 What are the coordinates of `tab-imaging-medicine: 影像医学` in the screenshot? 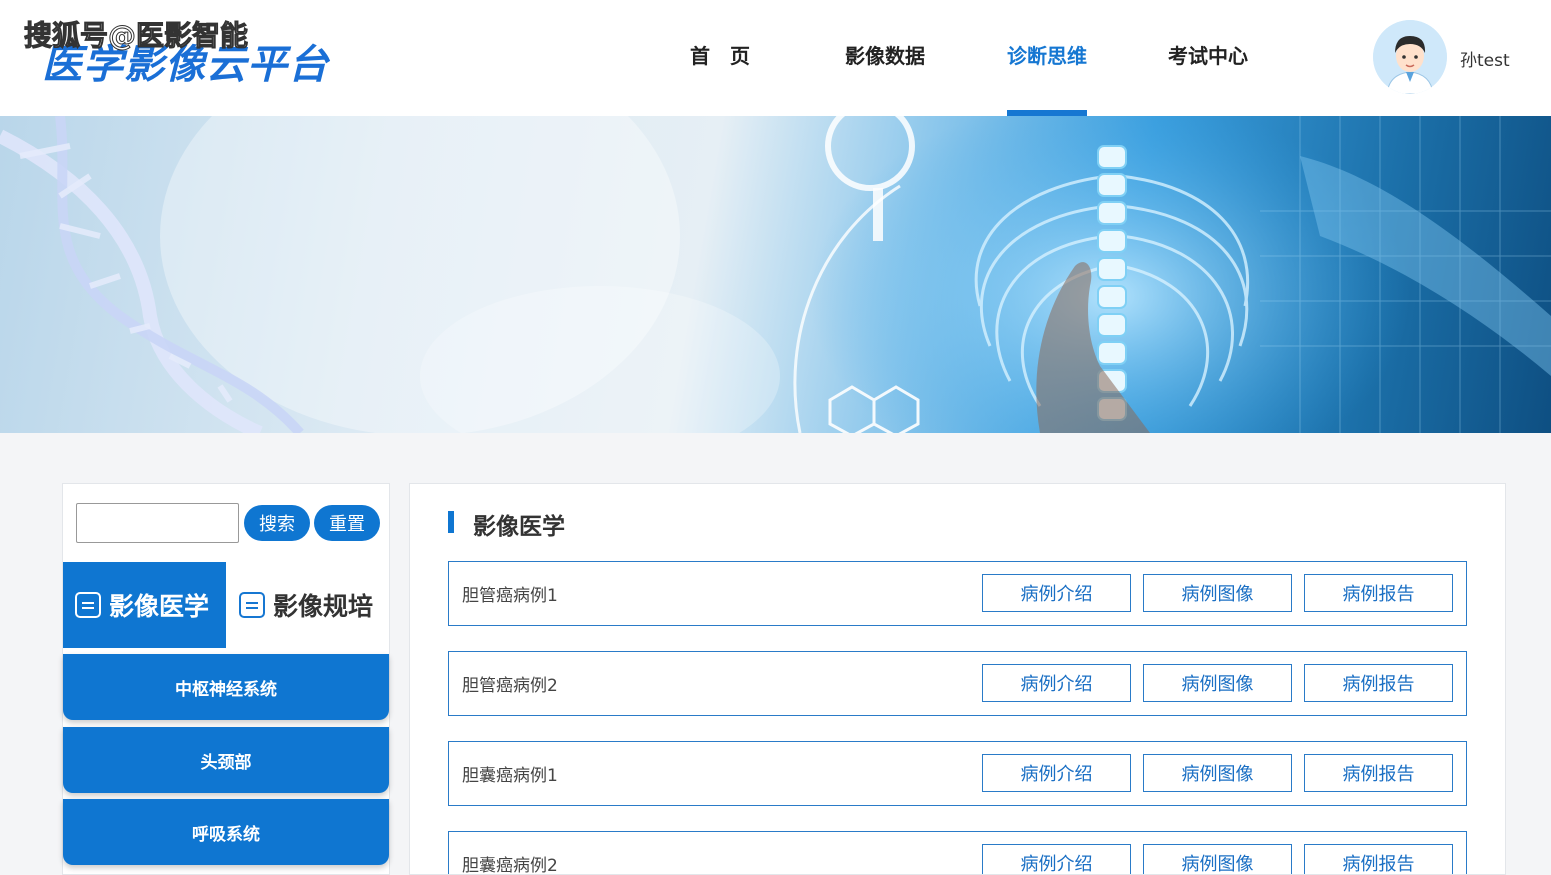 It's located at (144, 605).